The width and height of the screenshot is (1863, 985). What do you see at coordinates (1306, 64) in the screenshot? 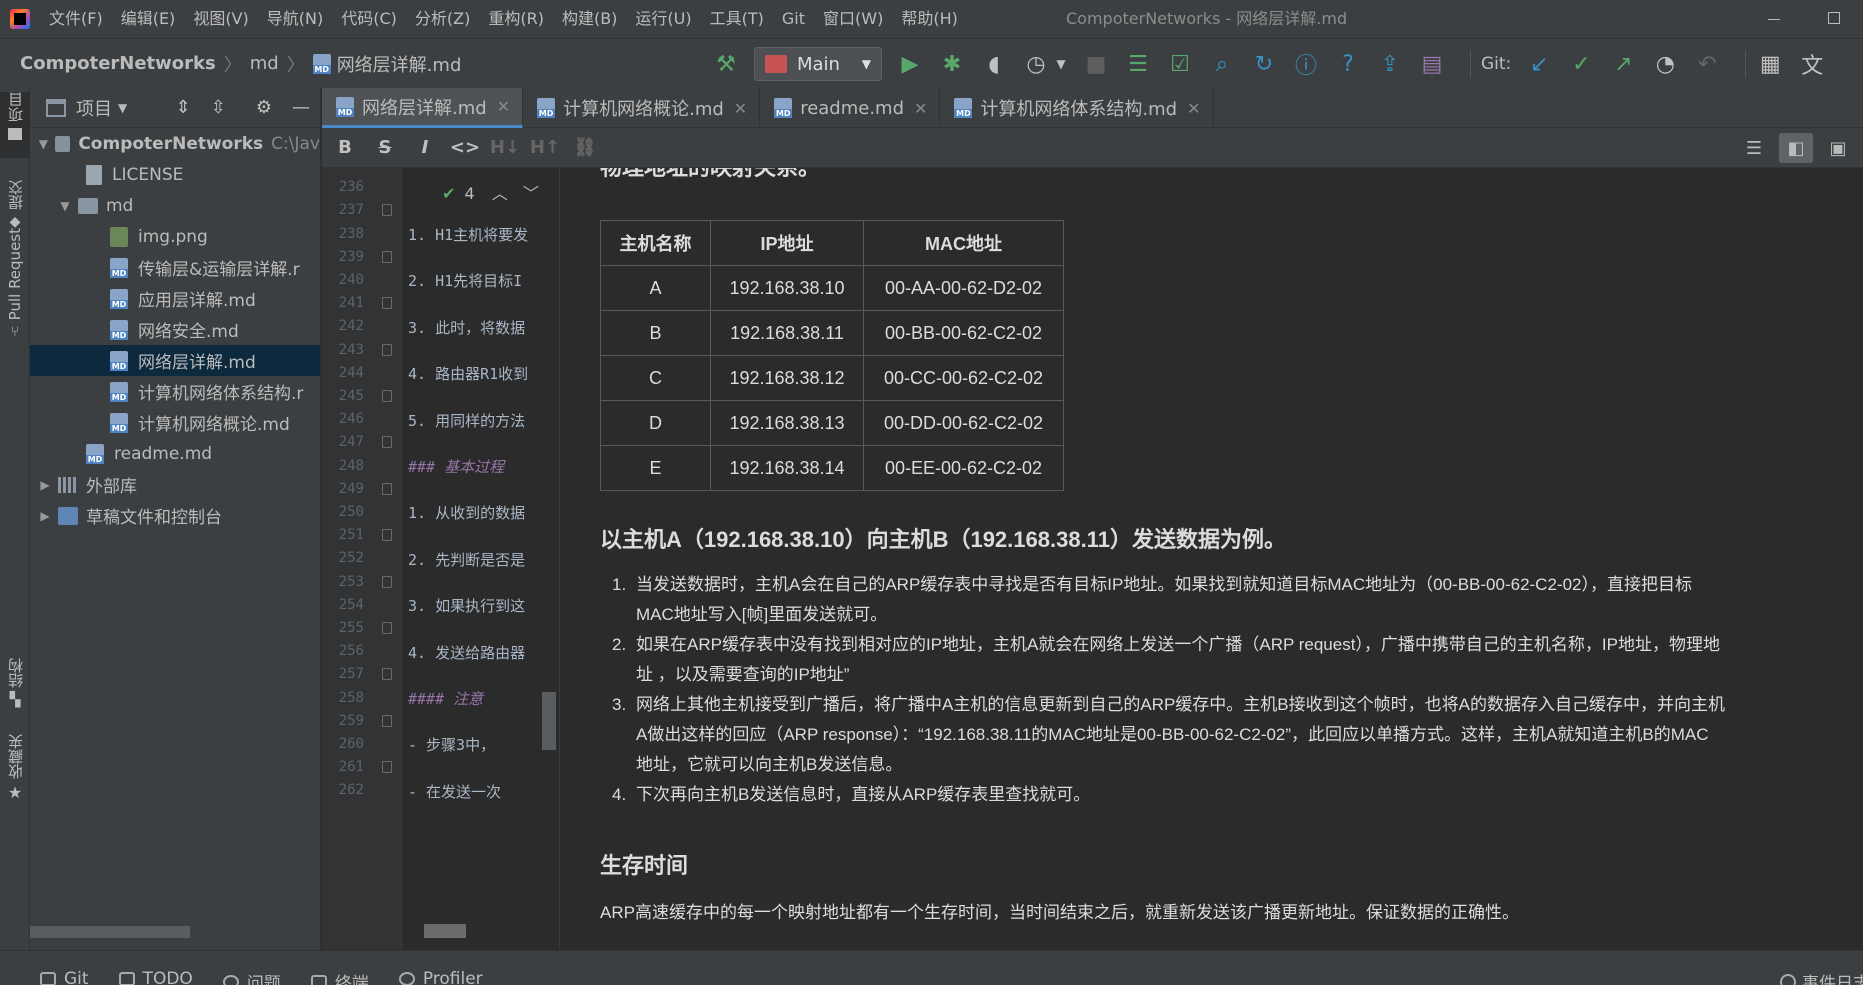
I see `info-icon: ⓘ` at bounding box center [1306, 64].